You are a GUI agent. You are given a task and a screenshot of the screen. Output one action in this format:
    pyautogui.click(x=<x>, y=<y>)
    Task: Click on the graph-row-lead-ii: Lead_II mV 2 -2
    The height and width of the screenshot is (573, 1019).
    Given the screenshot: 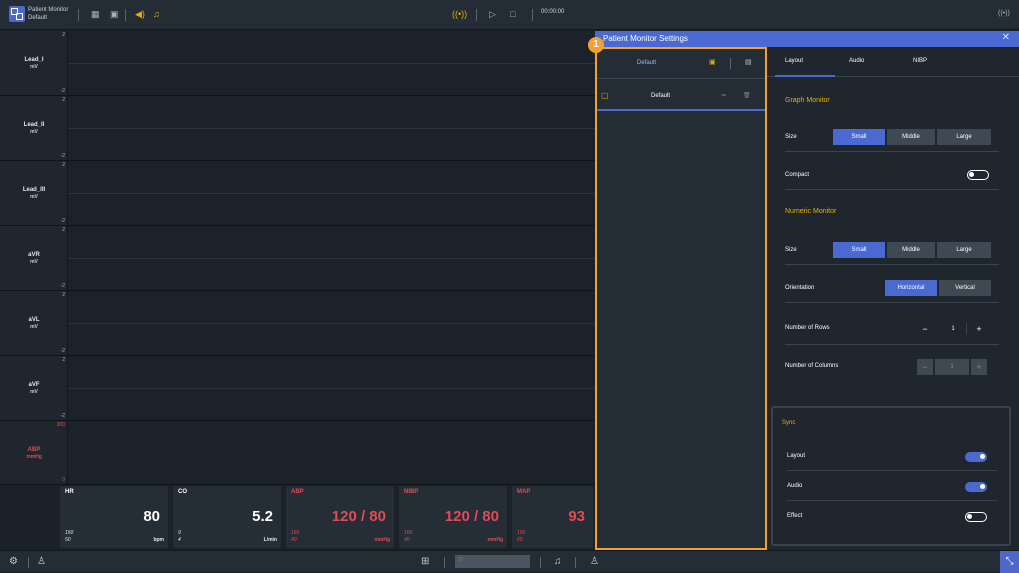 What is the action you would take?
    pyautogui.click(x=297, y=128)
    